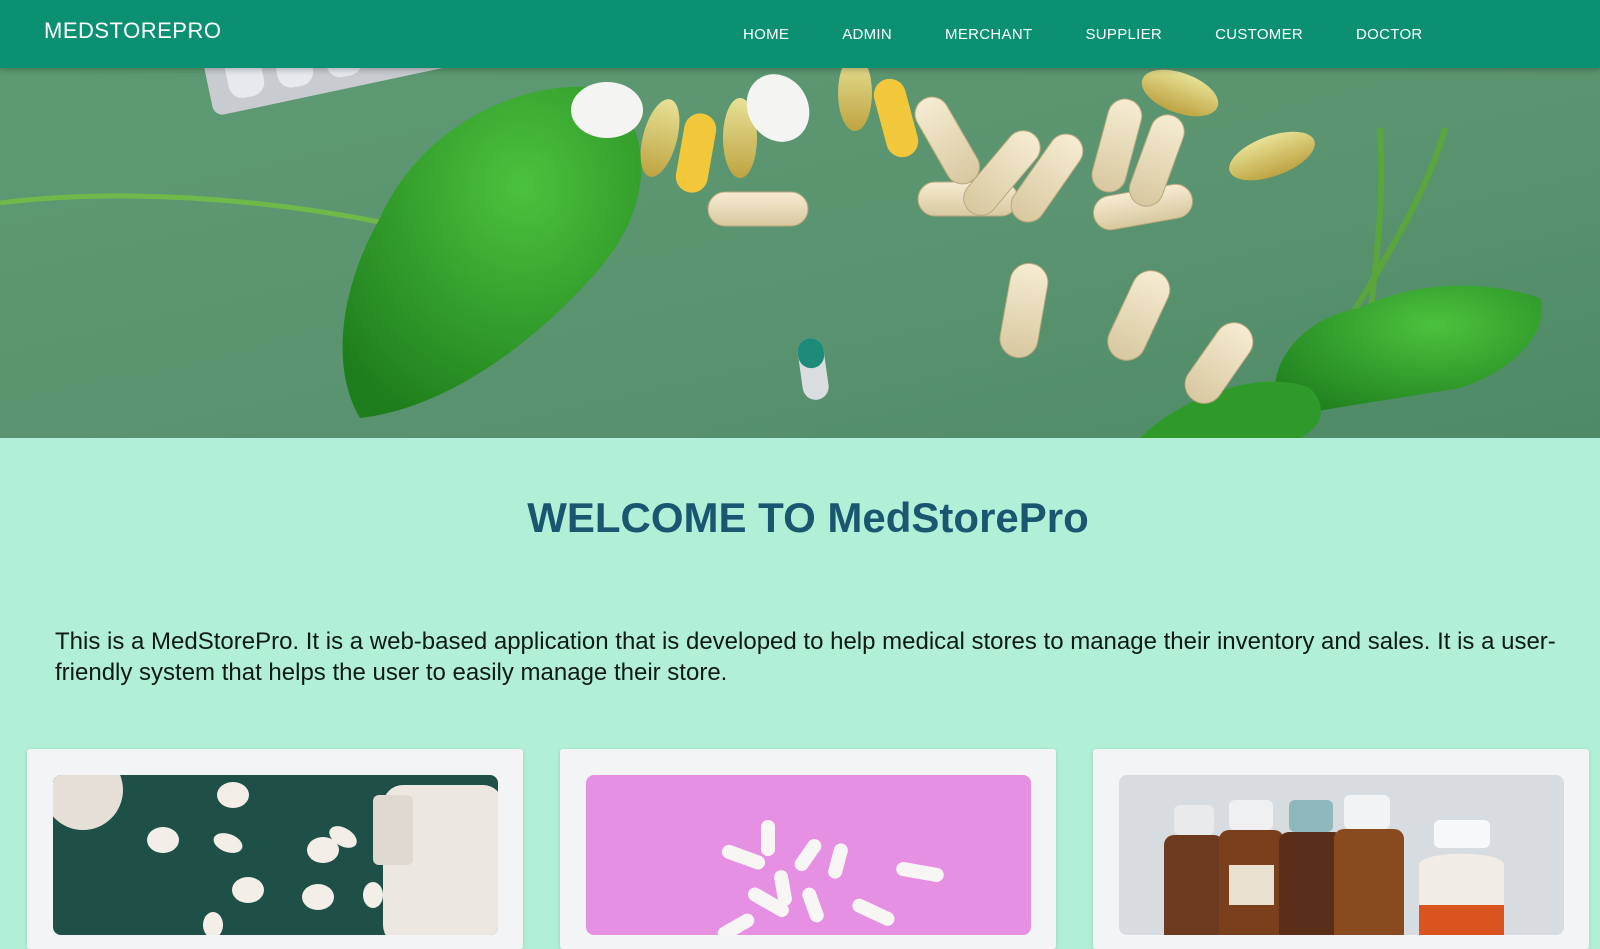 The height and width of the screenshot is (949, 1600). Describe the element at coordinates (132, 31) in the screenshot. I see `brand-logo: MEDSTOREPRO` at that location.